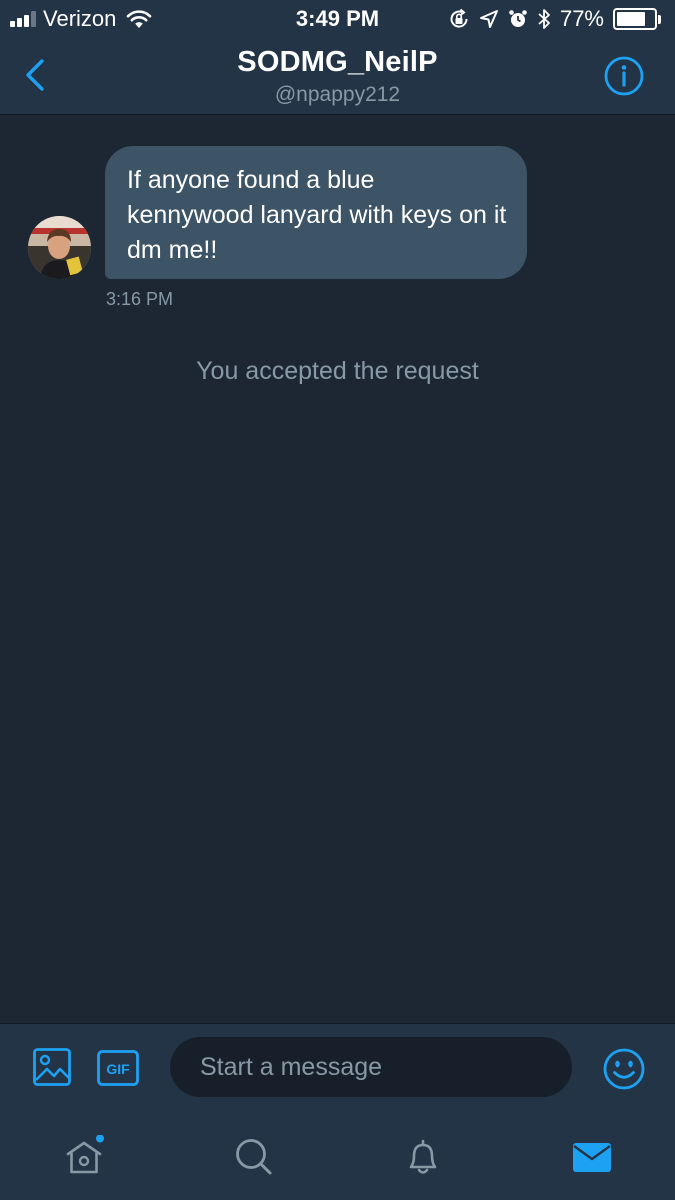 This screenshot has width=675, height=1200. What do you see at coordinates (337, 62) in the screenshot?
I see `conversation-title: SODMG_NeilP` at bounding box center [337, 62].